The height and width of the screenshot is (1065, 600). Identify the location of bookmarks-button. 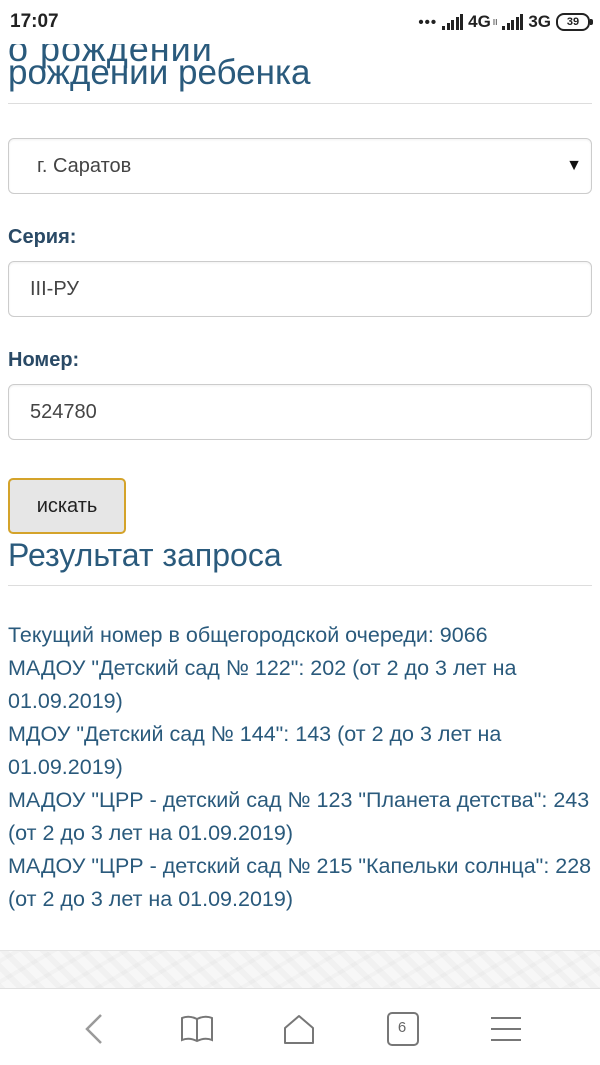
(197, 1029).